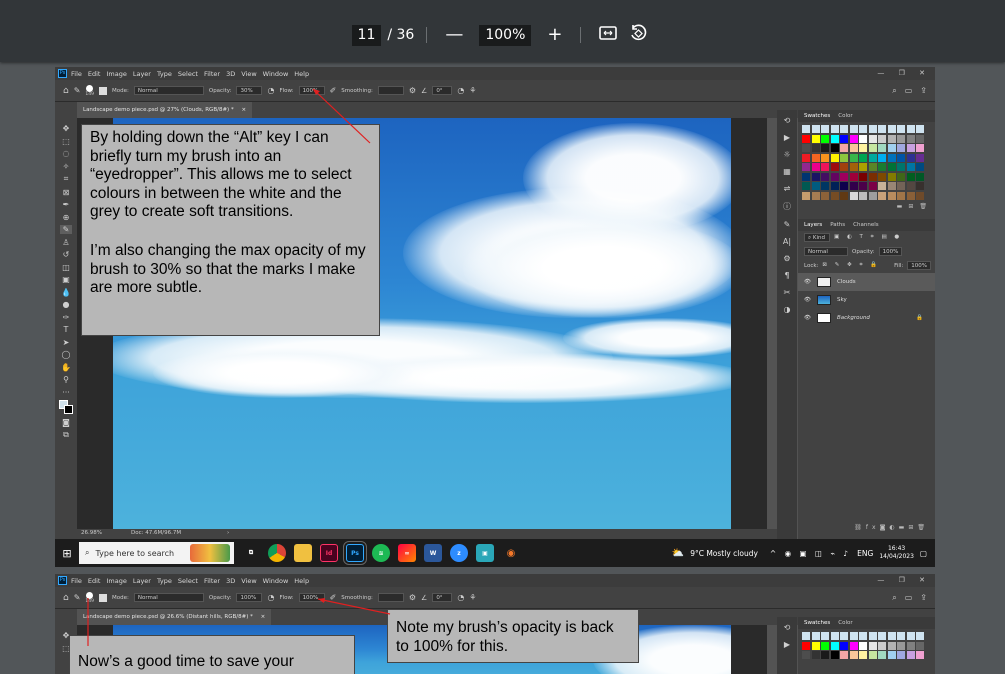 The height and width of the screenshot is (674, 1005). I want to click on opacity-input: 100%, so click(249, 597).